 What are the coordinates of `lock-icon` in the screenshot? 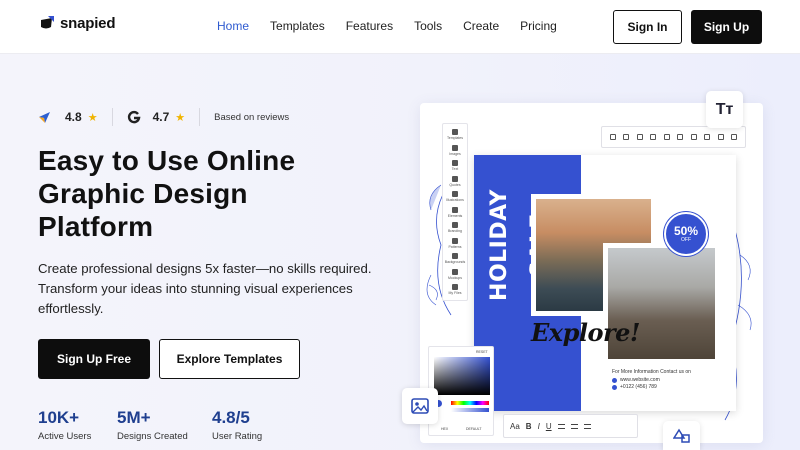 It's located at (693, 137).